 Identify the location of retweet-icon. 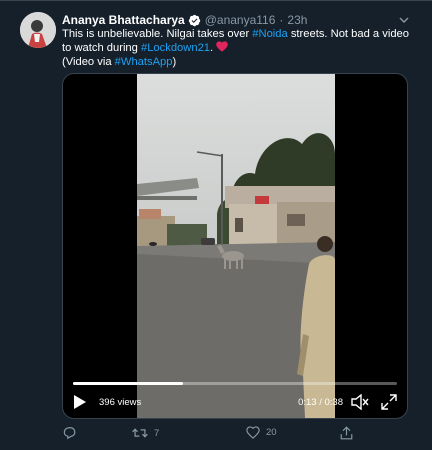
(140, 433).